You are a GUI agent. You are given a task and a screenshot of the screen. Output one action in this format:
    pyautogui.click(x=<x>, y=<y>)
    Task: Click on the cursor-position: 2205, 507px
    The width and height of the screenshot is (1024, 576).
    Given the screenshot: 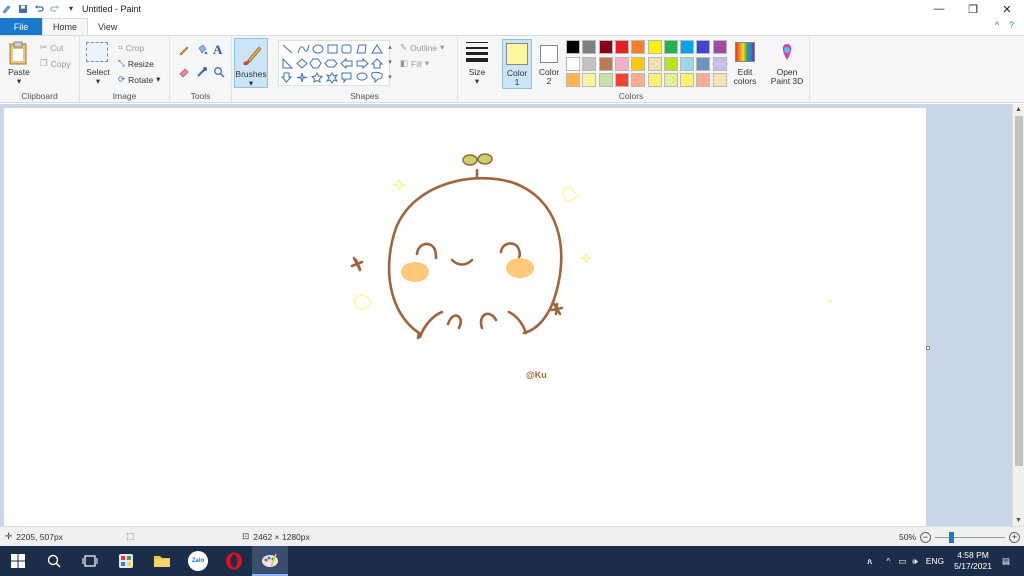 What is the action you would take?
    pyautogui.click(x=39, y=536)
    